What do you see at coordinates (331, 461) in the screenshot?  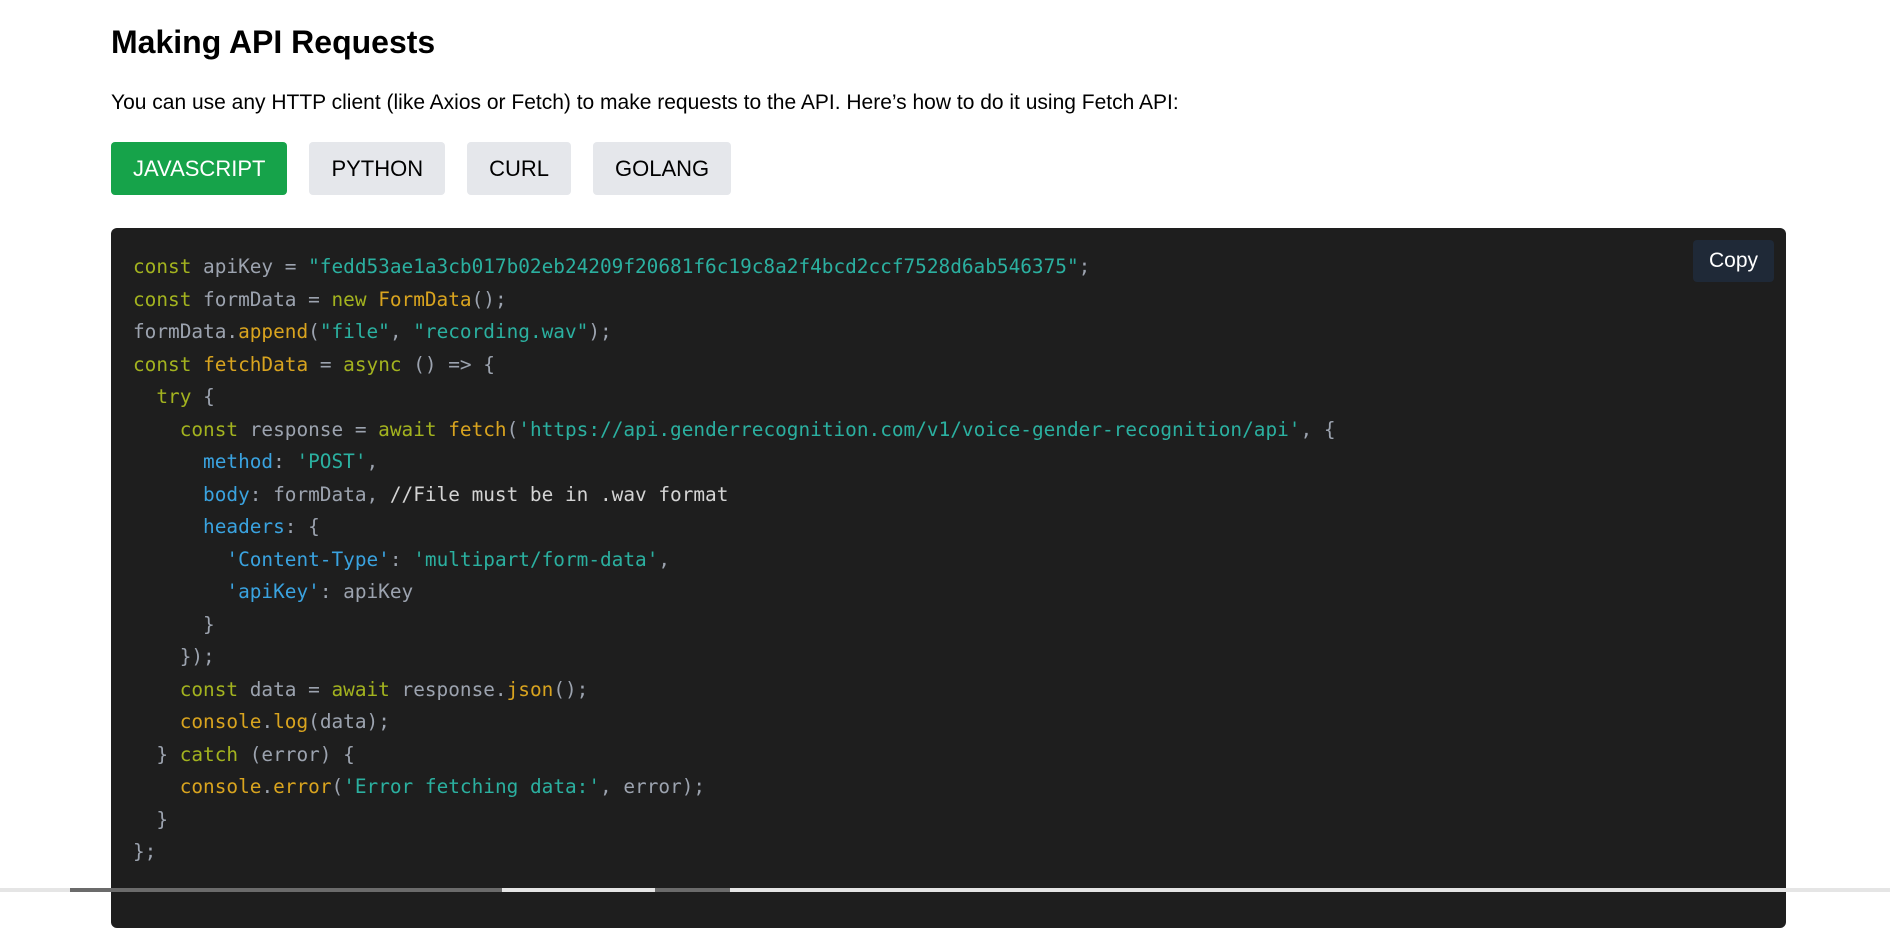 I see `code-token: 'POST'` at bounding box center [331, 461].